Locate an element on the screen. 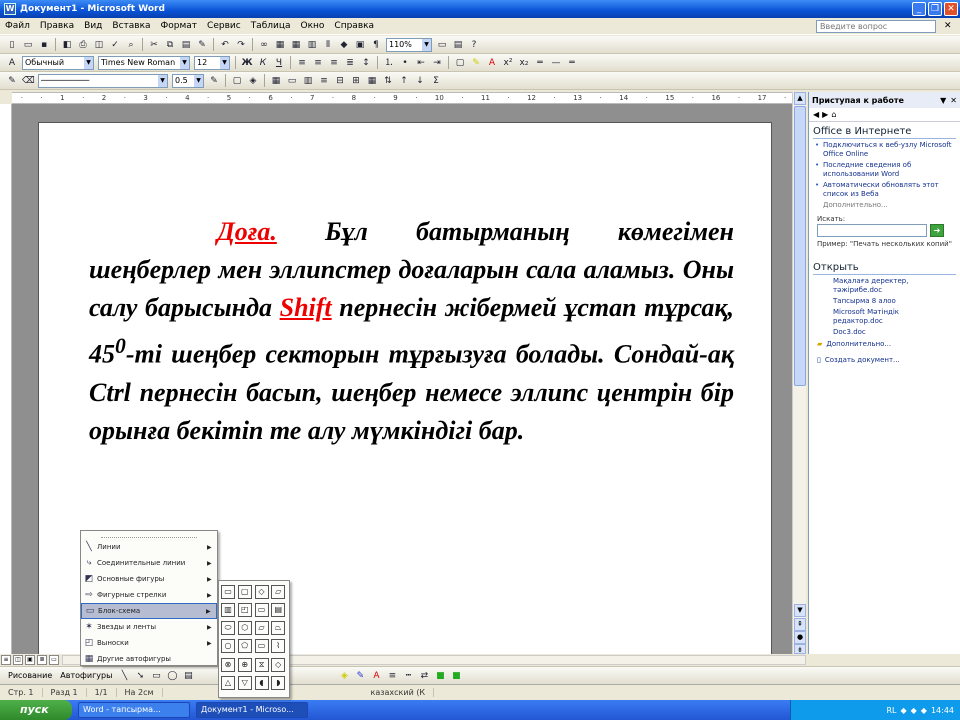 The height and width of the screenshot is (720, 960). double-line-icon: ═ is located at coordinates (572, 63).